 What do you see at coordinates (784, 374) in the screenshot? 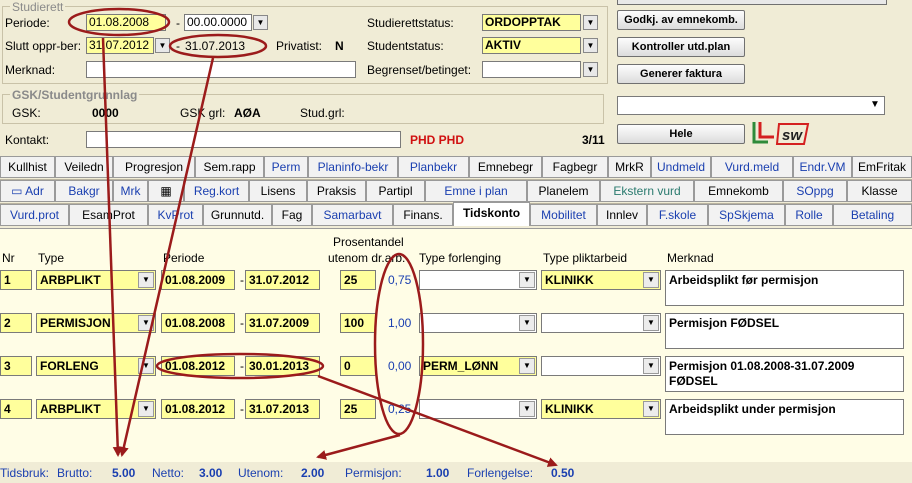
I see `row-merknad-textarea: Permisjon 01.08.2008-31.07.2009 FØDSEL` at bounding box center [784, 374].